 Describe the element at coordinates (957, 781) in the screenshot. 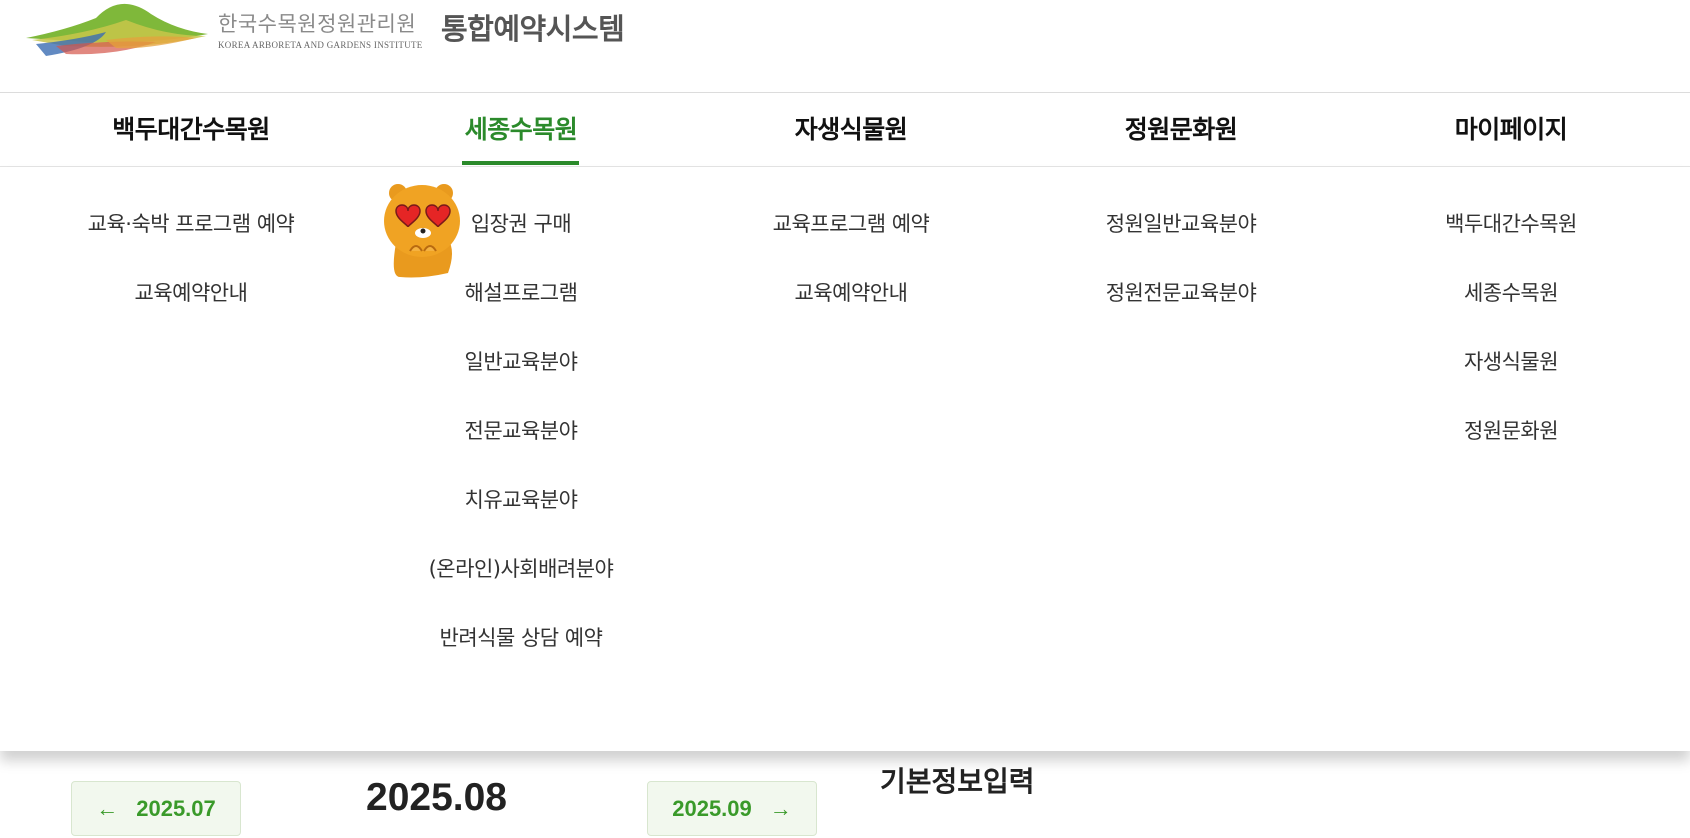

I see `basic-info-section-title: 기본정보입력` at that location.